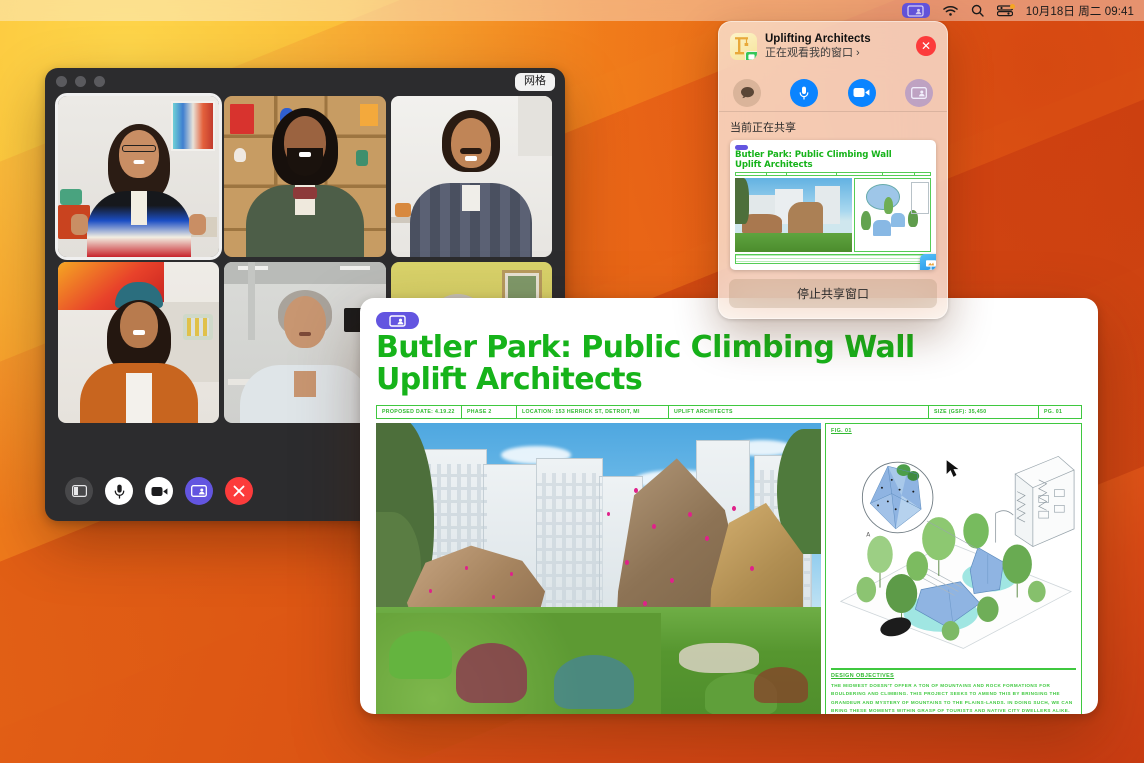 This screenshot has height=763, width=1144. Describe the element at coordinates (926, 46) in the screenshot. I see `close-icon: ✕` at that location.